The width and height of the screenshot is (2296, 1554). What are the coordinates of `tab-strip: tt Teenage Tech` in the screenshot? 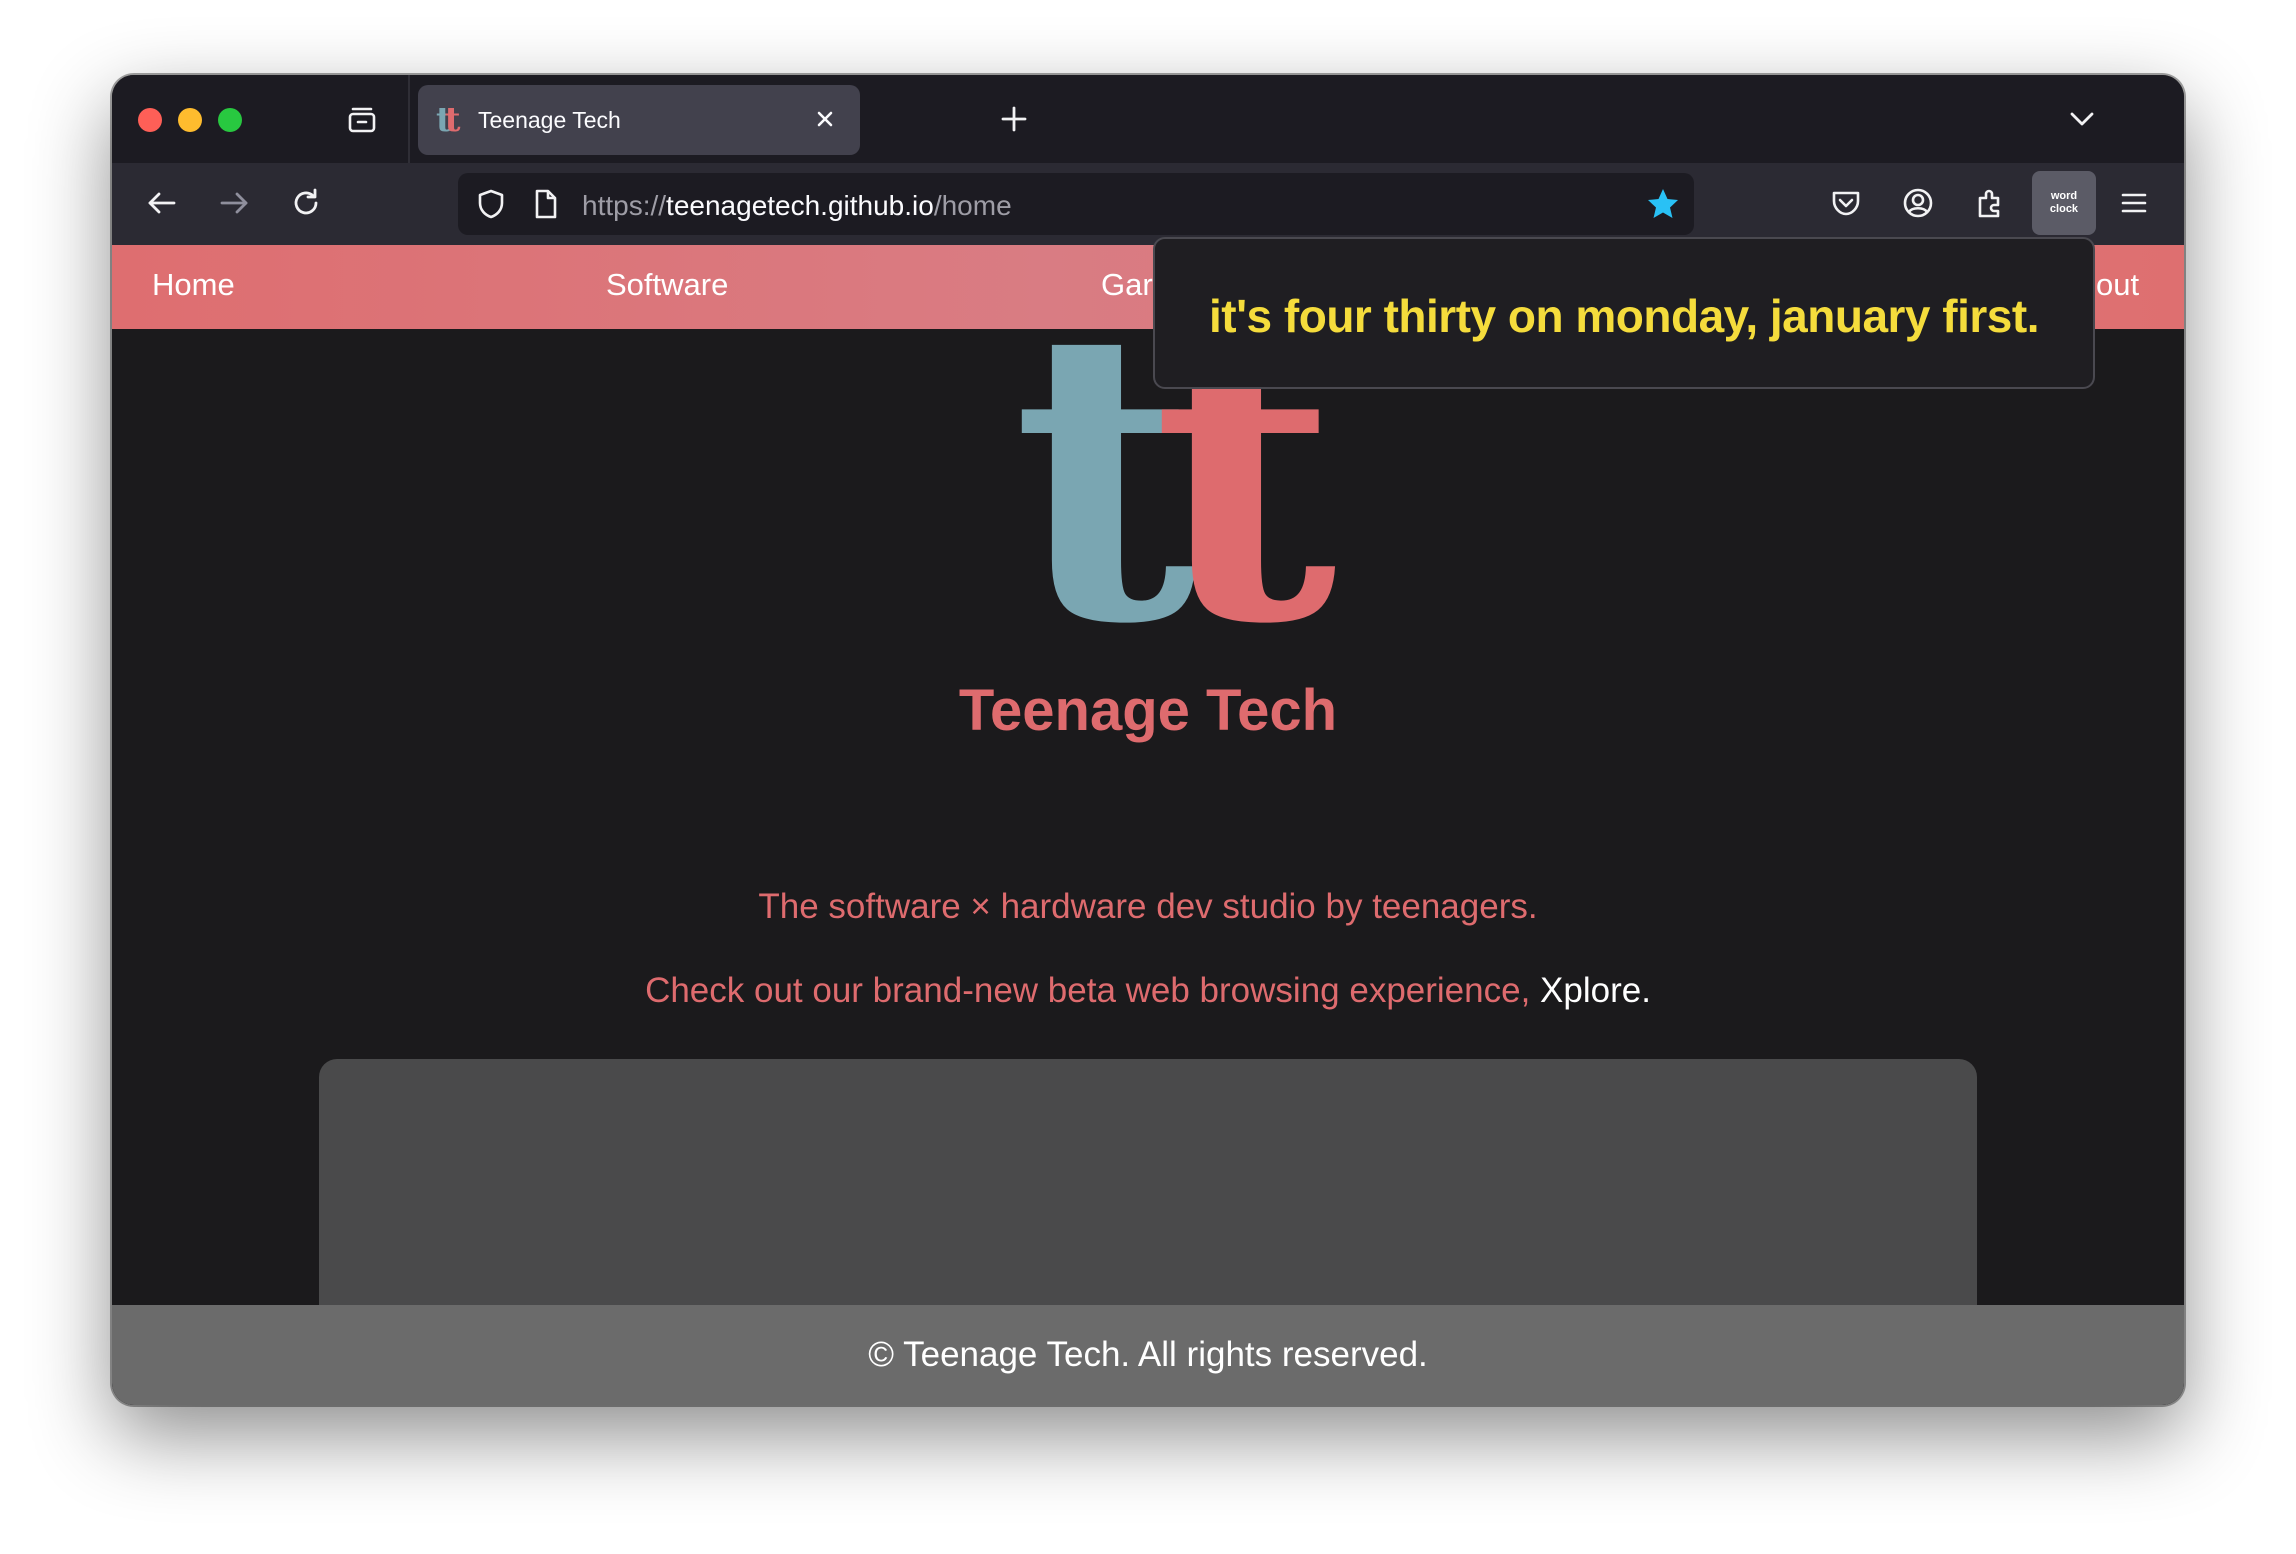 It's located at (1148, 119).